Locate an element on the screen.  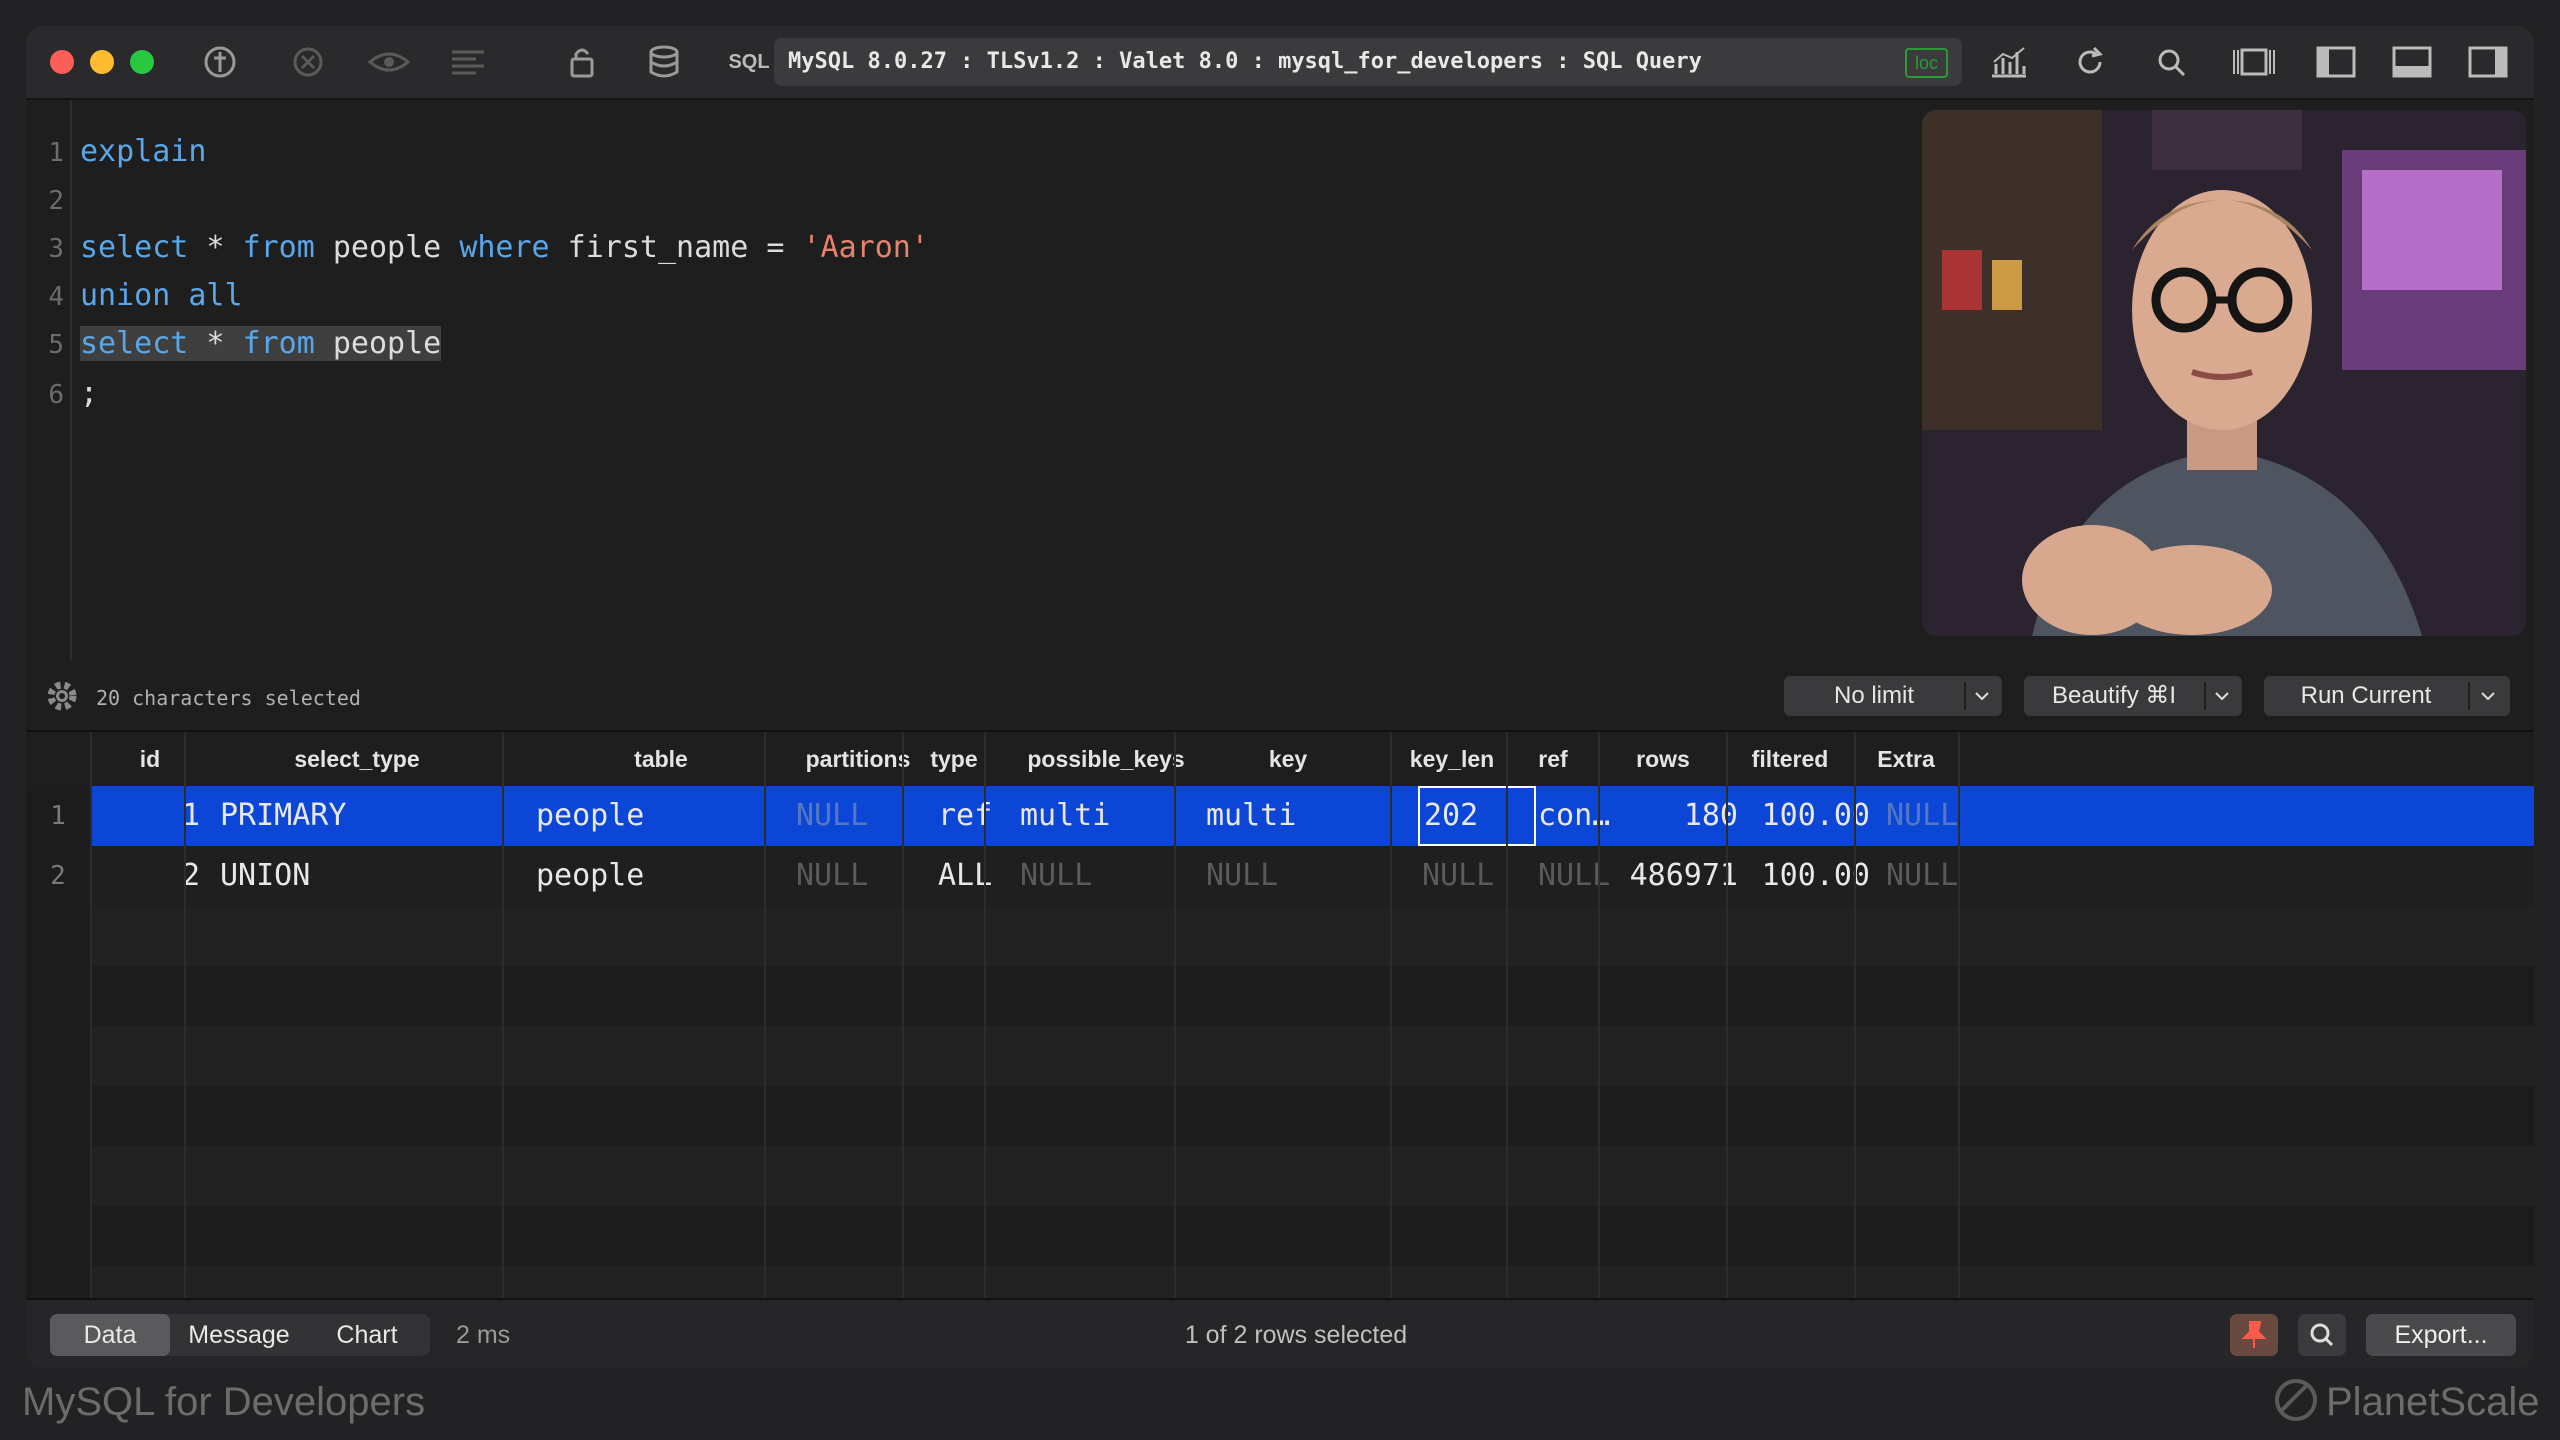
cell-possible-keys: multi is located at coordinates (1110, 816).